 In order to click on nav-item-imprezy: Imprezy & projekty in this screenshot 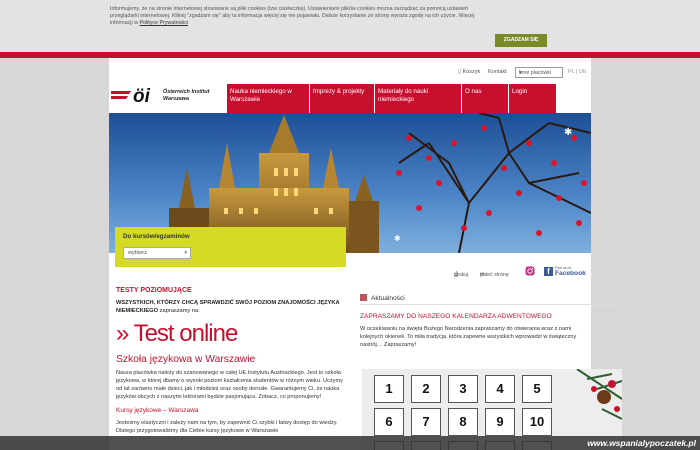, I will do `click(342, 98)`.